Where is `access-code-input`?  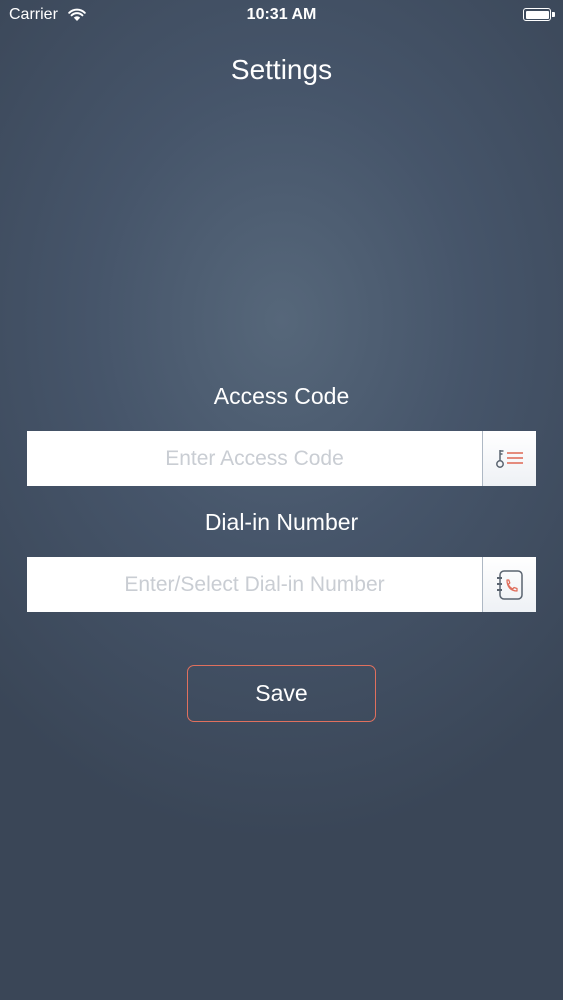
access-code-input is located at coordinates (254, 458).